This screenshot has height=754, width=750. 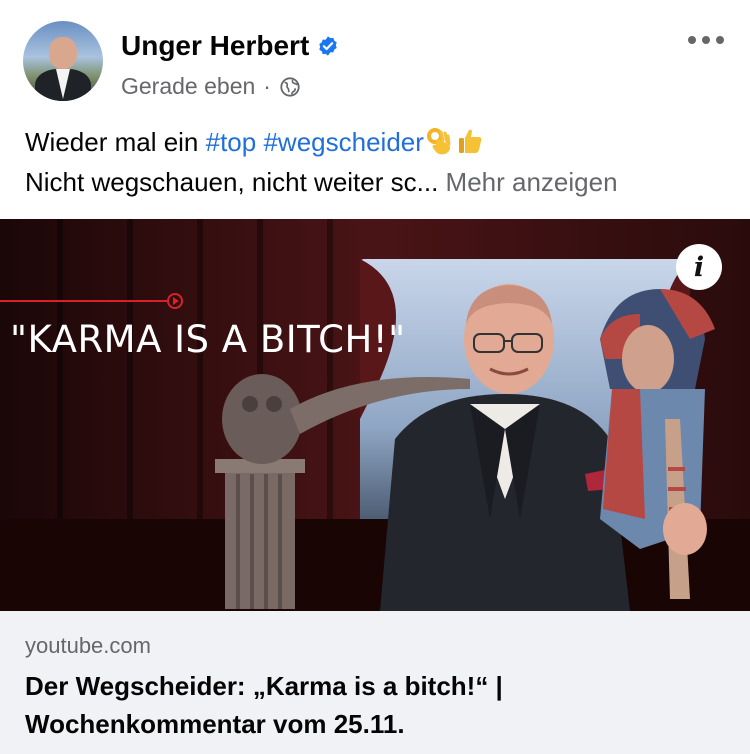 What do you see at coordinates (63, 53) in the screenshot?
I see `avatar-head` at bounding box center [63, 53].